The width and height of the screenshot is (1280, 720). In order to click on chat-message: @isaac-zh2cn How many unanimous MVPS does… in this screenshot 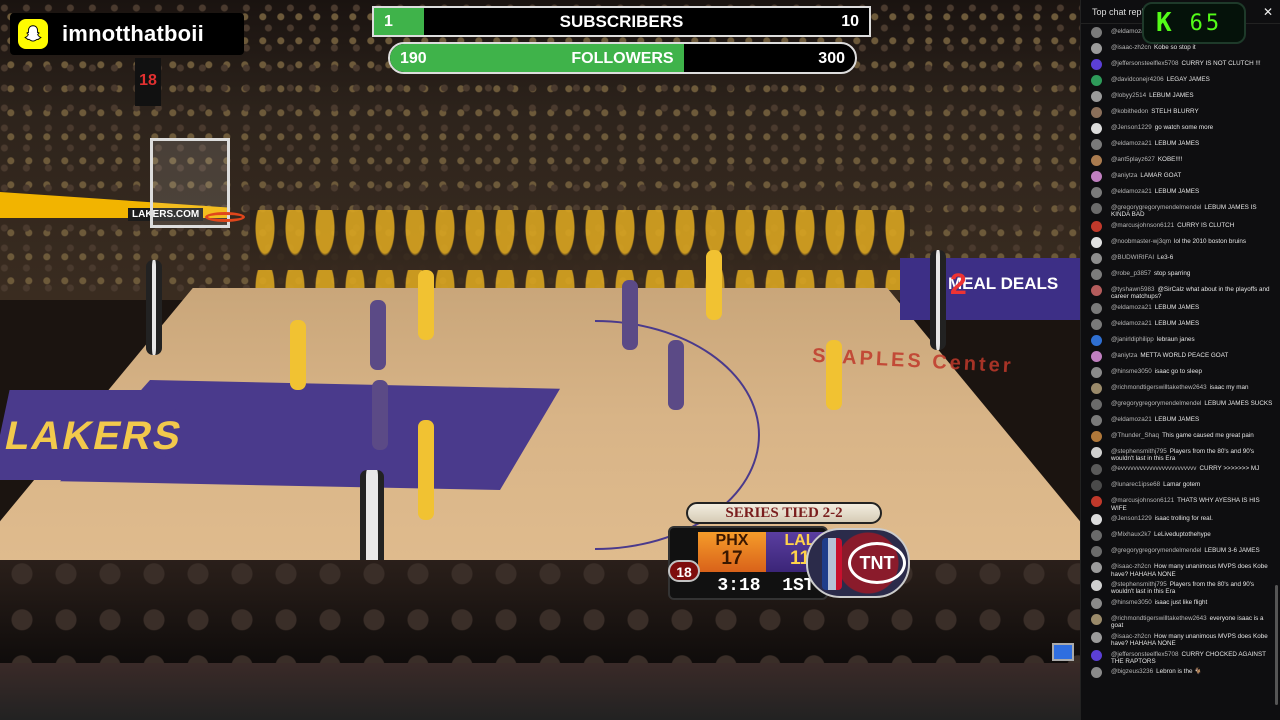, I will do `click(1183, 639)`.